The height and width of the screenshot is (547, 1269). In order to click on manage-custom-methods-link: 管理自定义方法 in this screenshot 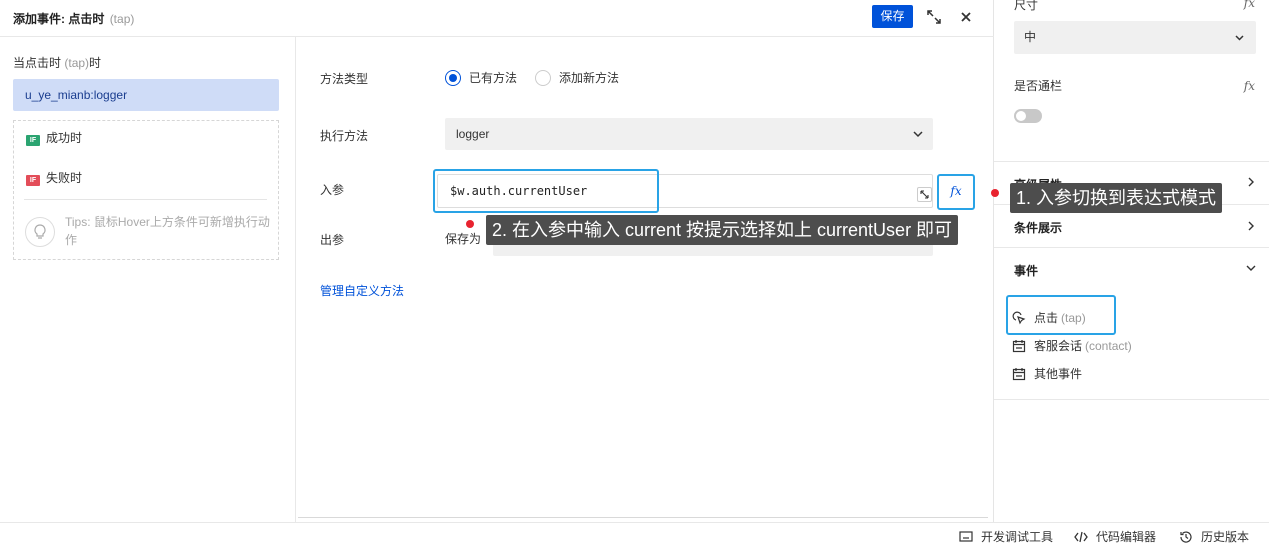, I will do `click(362, 290)`.